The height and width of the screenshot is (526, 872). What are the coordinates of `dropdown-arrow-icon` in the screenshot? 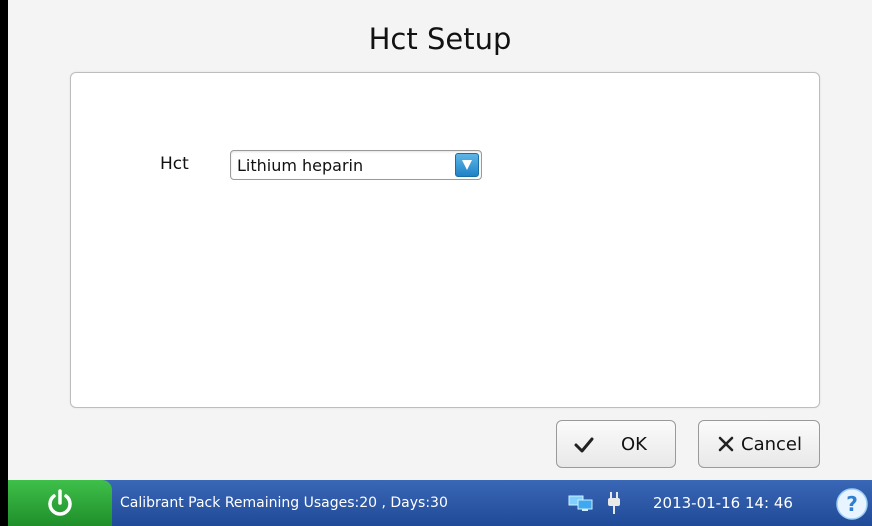 It's located at (467, 165).